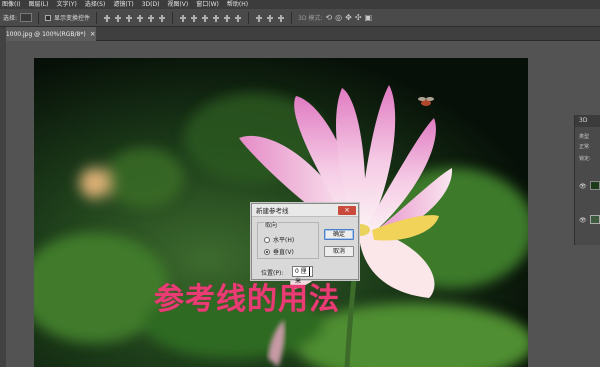 This screenshot has width=600, height=367. I want to click on menu-help: 帮助(H), so click(237, 4).